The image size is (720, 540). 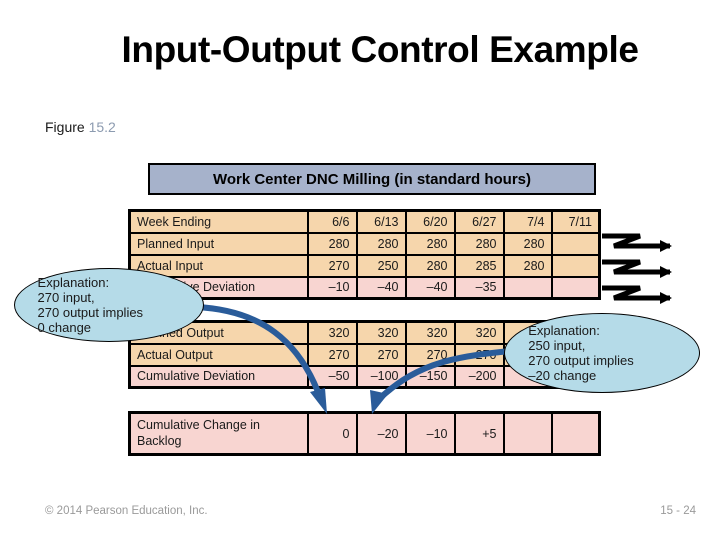 What do you see at coordinates (479, 376) in the screenshot?
I see `table-cell: –200` at bounding box center [479, 376].